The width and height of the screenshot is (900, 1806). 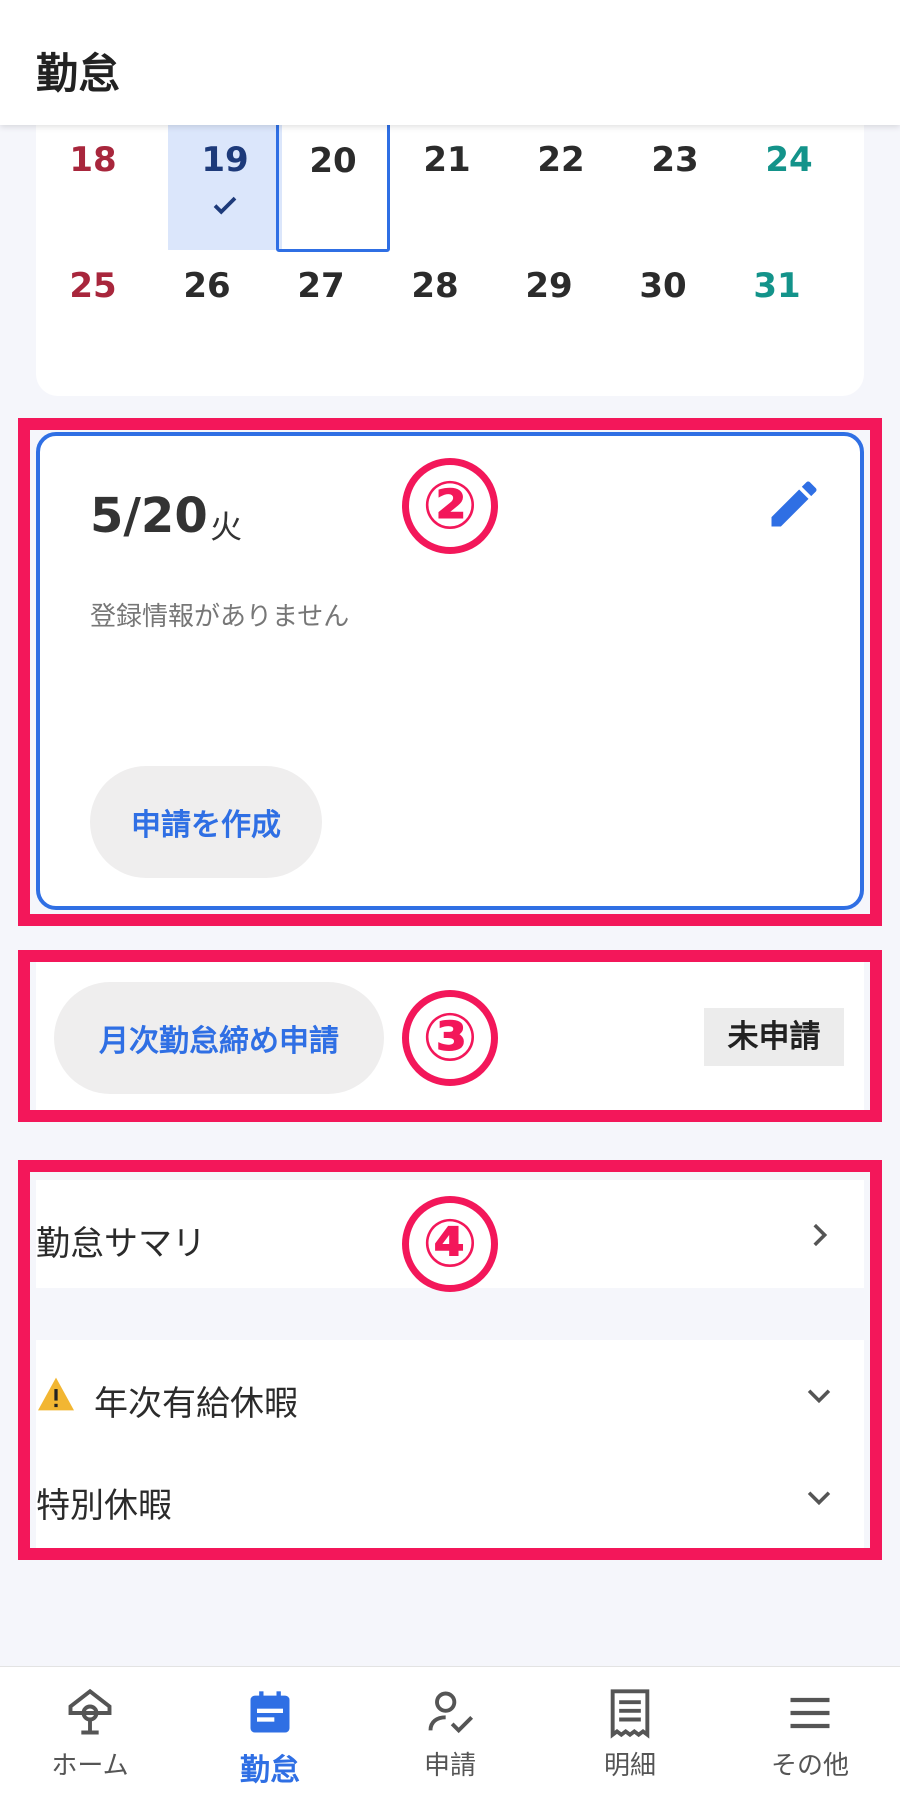 I want to click on monthly-closing-button: 月次勤怠締め申請, so click(x=219, y=1038).